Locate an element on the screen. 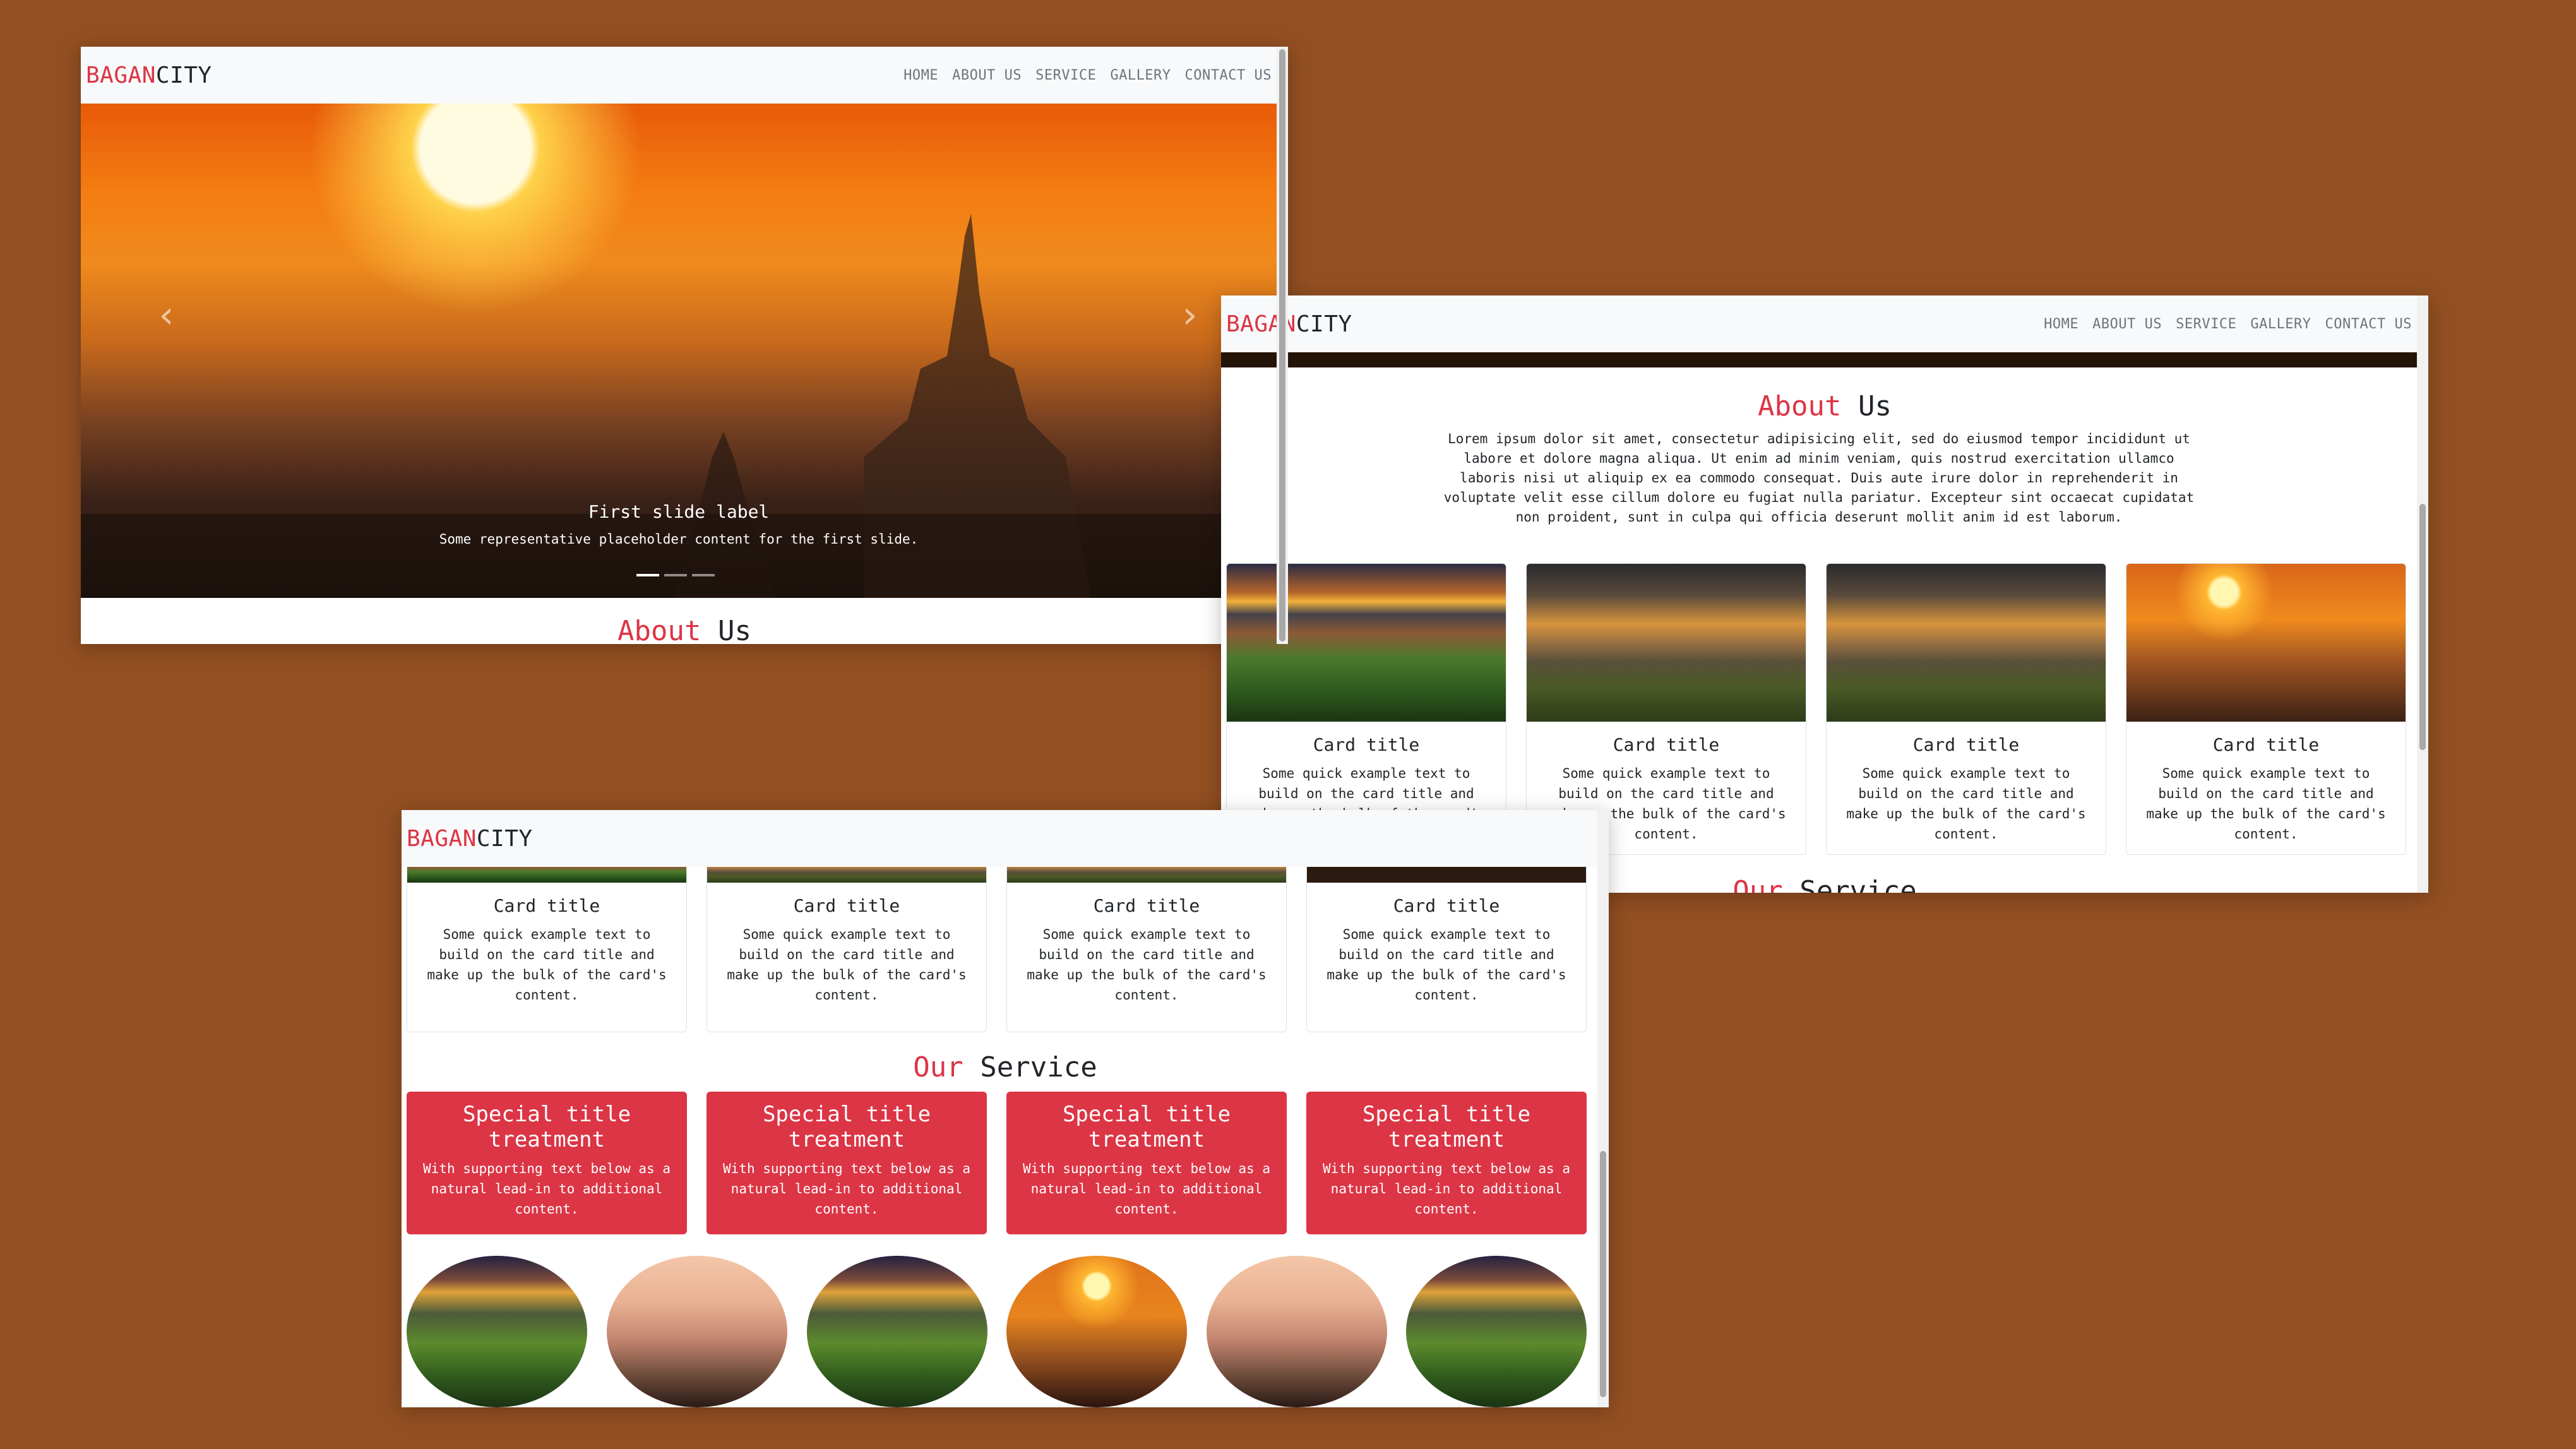 The image size is (2576, 1449). service-heading: Our Service is located at coordinates (1005, 1067).